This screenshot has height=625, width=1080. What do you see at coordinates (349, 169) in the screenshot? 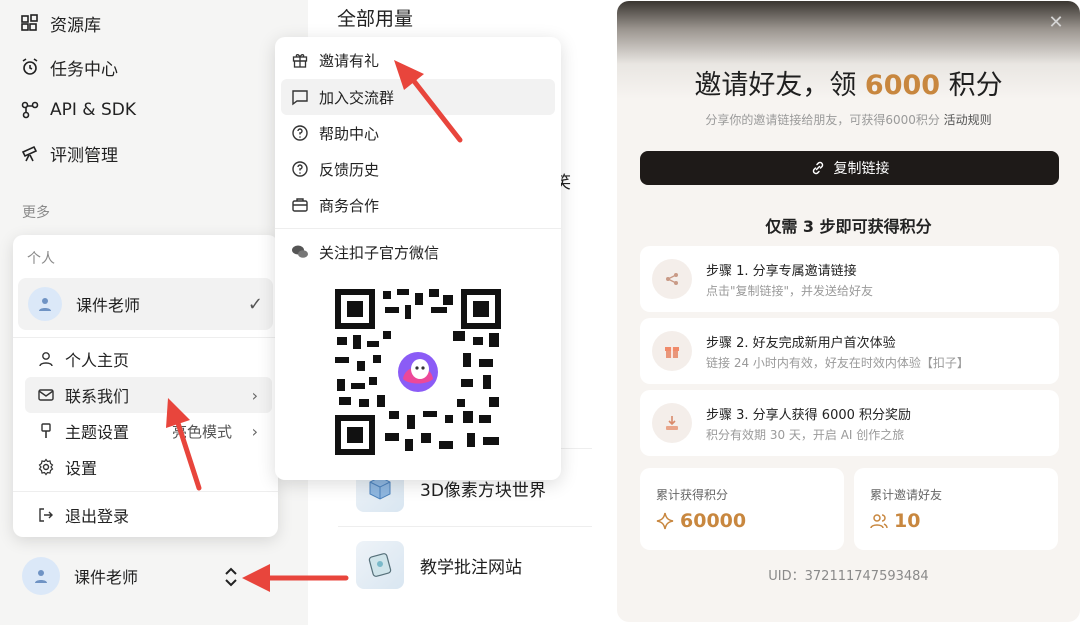
I see `menu-item-label: 反馈历史` at bounding box center [349, 169].